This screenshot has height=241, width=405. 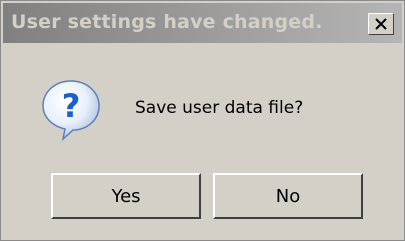 I want to click on question-icon: ?, so click(x=71, y=111).